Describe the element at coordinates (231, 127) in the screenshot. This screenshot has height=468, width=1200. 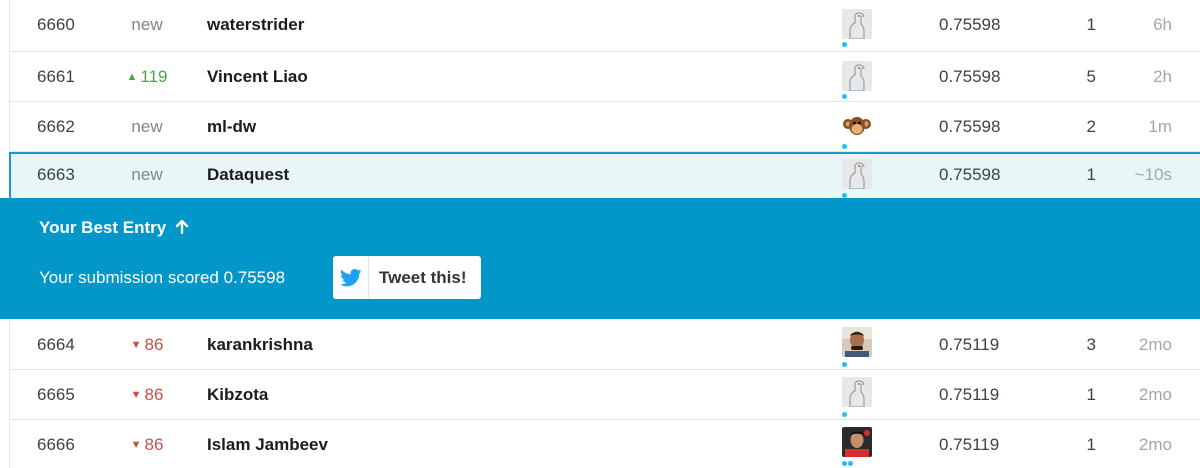
I see `team-name-link: ml-dw` at that location.